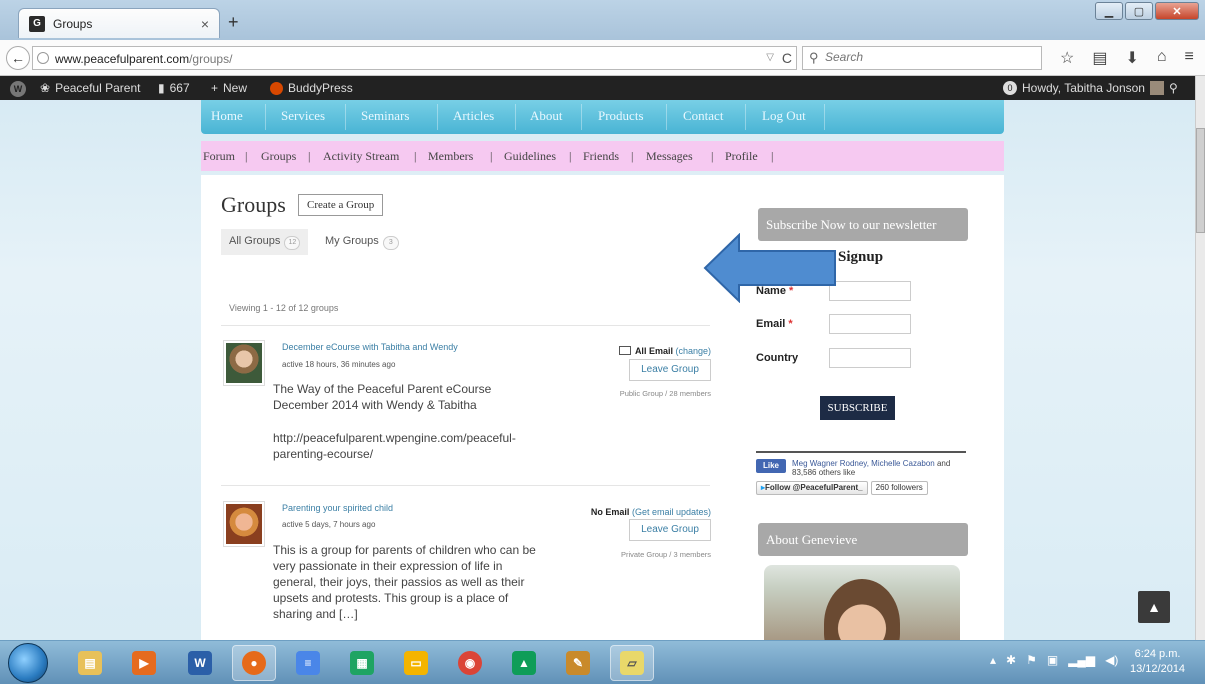 Image resolution: width=1205 pixels, height=684 pixels. I want to click on start-button, so click(28, 663).